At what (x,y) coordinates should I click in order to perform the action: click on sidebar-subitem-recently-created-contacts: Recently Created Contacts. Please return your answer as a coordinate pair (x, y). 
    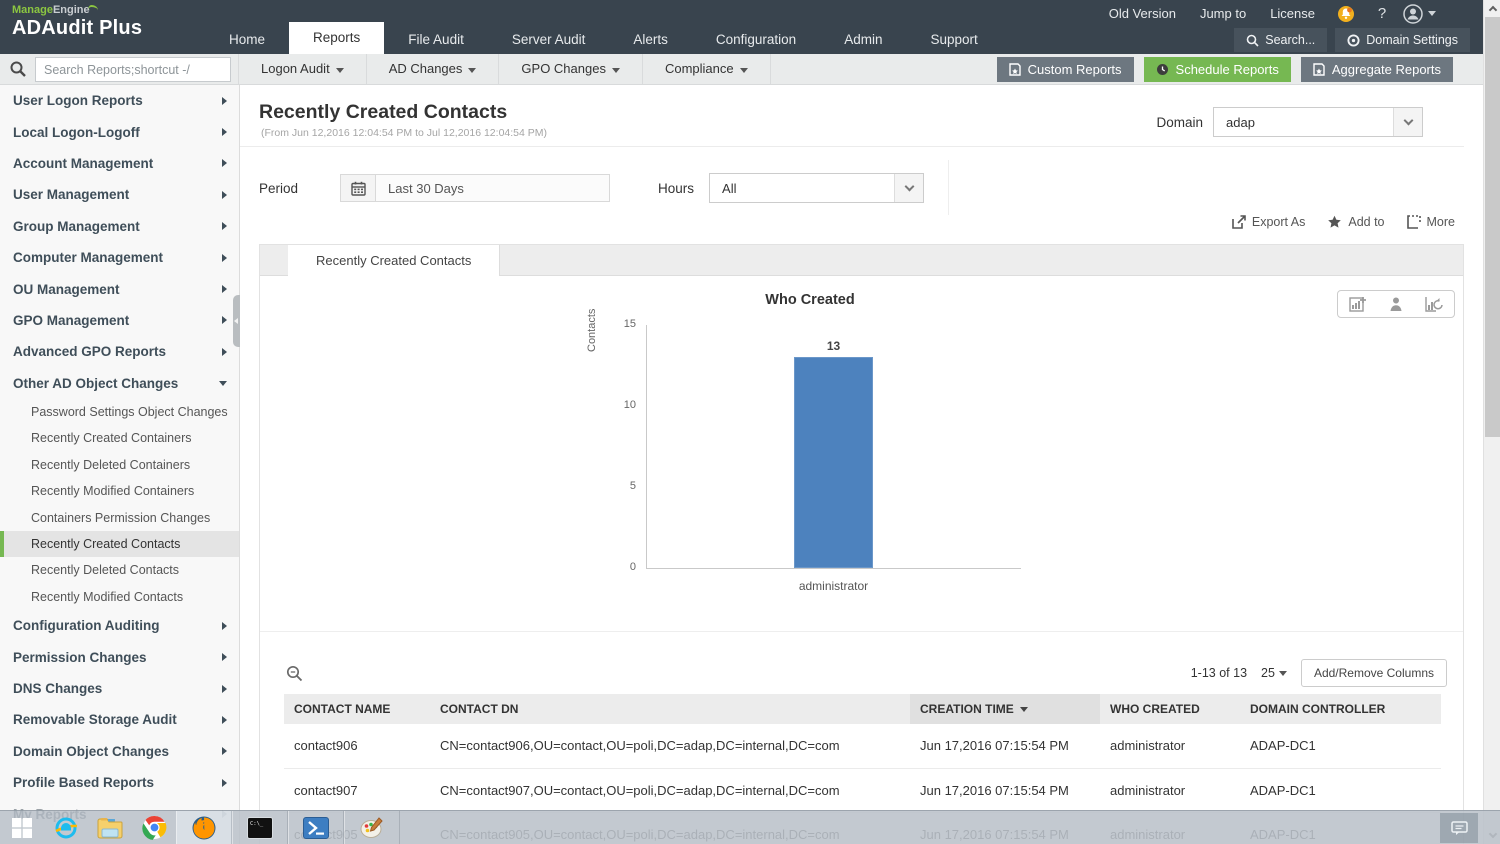
    Looking at the image, I should click on (119, 544).